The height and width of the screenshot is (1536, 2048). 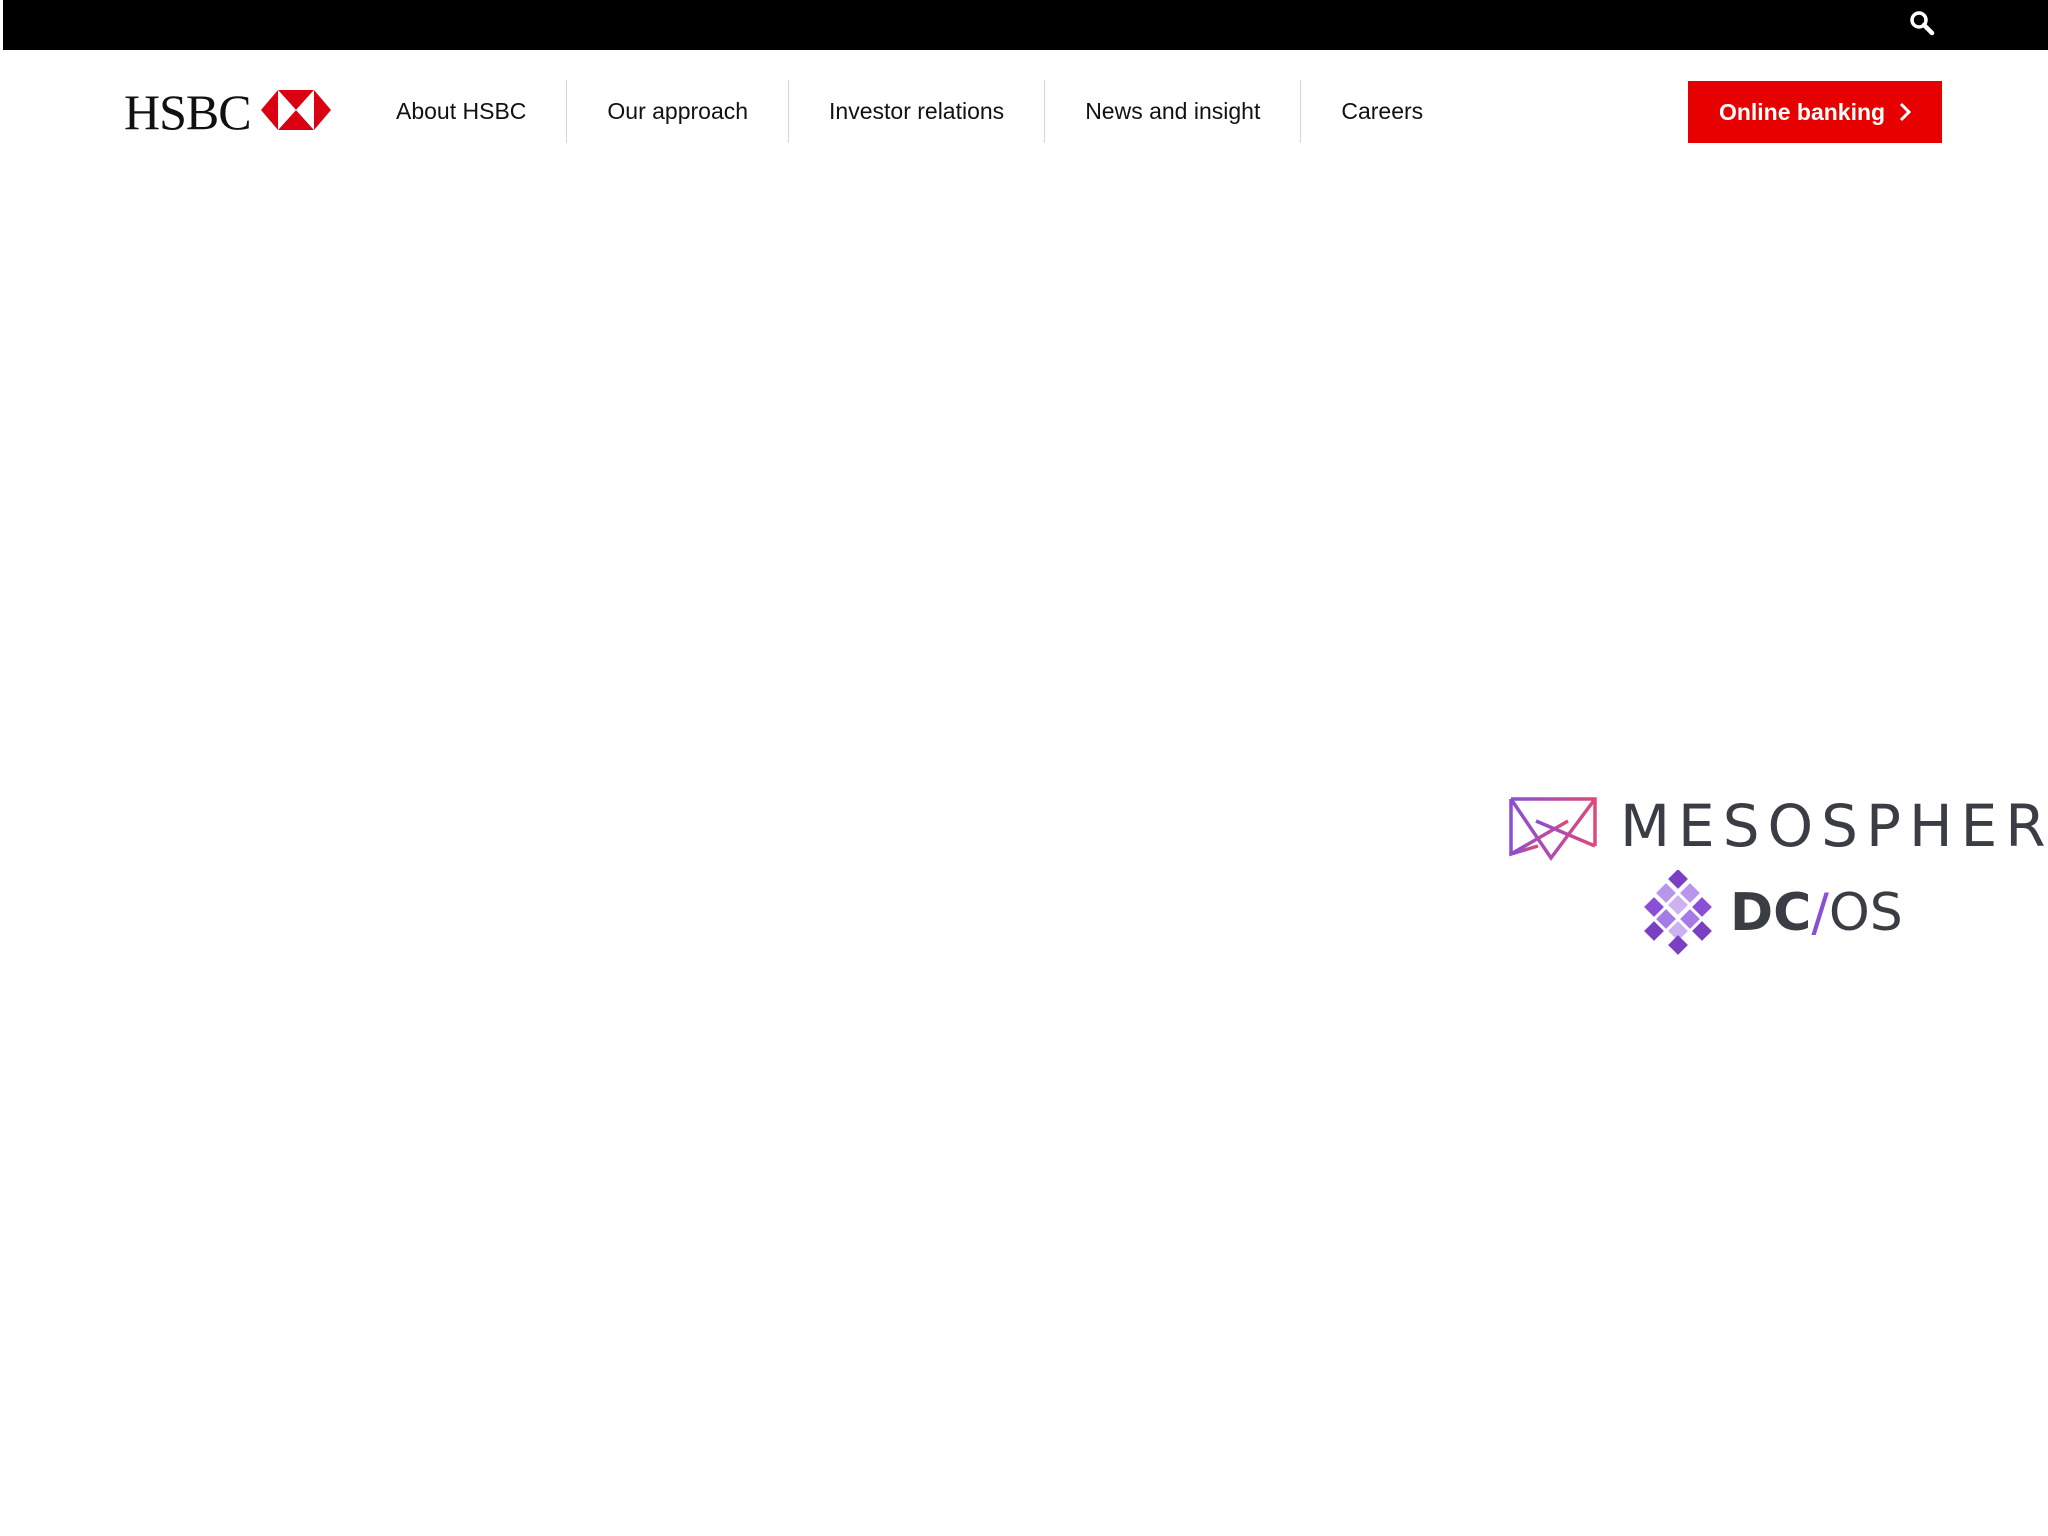 I want to click on hsbc-logo: HSBC, so click(x=227, y=112).